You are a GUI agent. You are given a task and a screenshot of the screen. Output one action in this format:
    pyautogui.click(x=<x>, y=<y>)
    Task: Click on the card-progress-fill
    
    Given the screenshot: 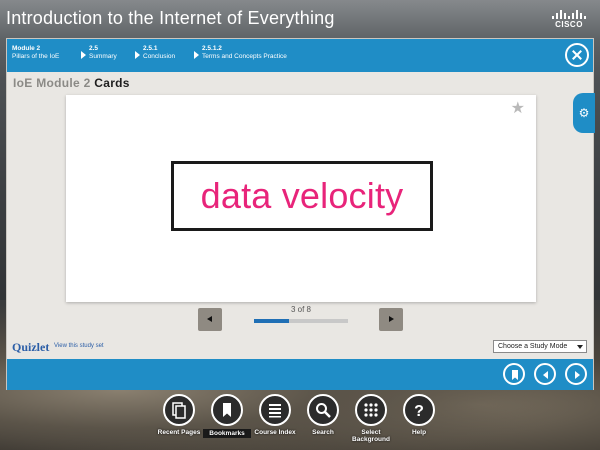 What is the action you would take?
    pyautogui.click(x=272, y=321)
    